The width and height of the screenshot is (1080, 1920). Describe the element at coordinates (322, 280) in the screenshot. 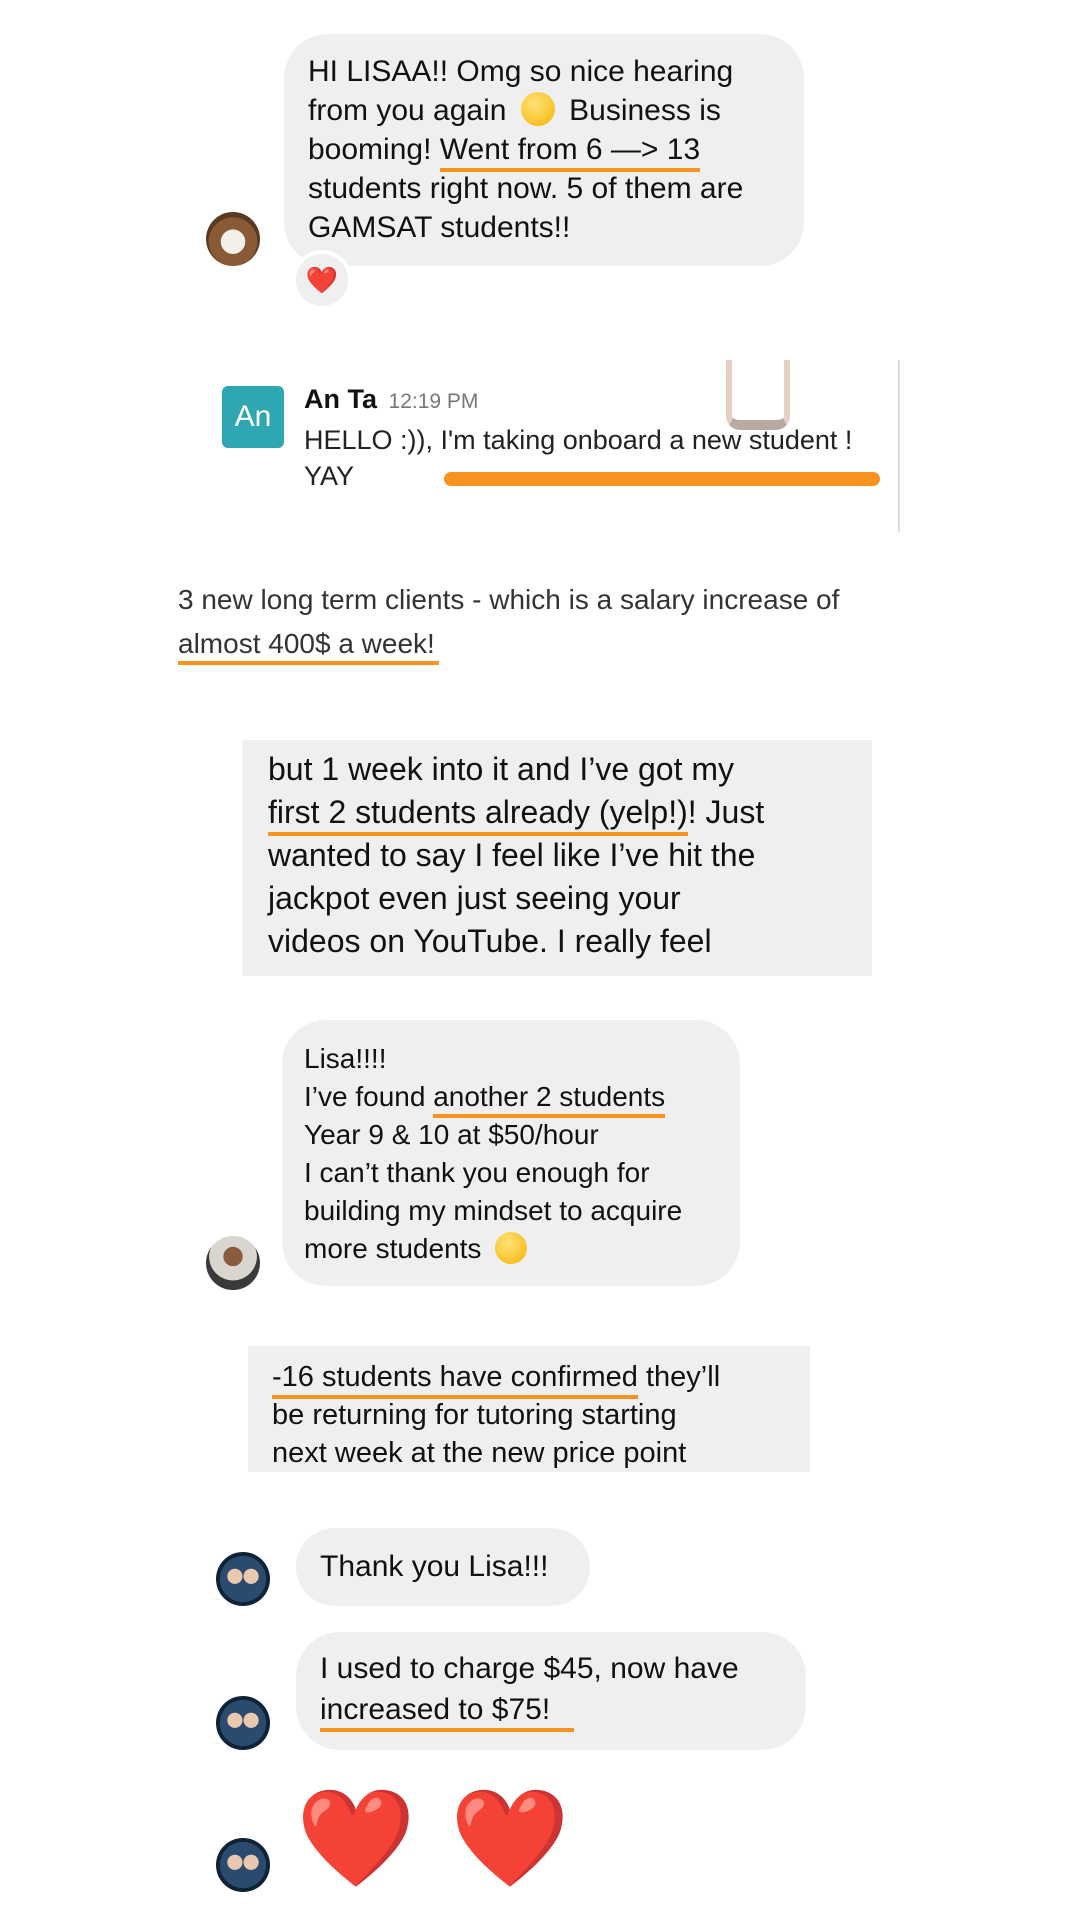

I see `heart-reaction-icon: ❤️` at that location.